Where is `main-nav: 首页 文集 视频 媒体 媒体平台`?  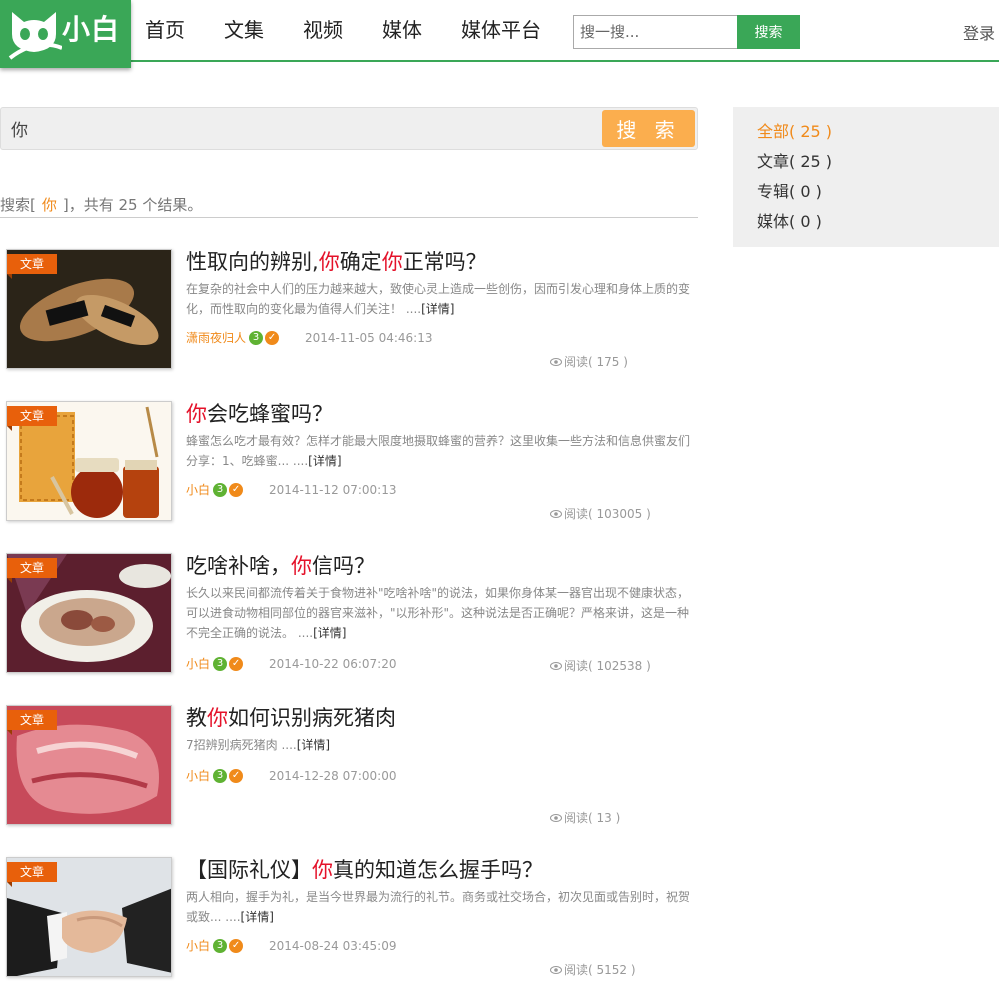 main-nav: 首页 文集 视频 媒体 媒体平台 is located at coordinates (362, 30).